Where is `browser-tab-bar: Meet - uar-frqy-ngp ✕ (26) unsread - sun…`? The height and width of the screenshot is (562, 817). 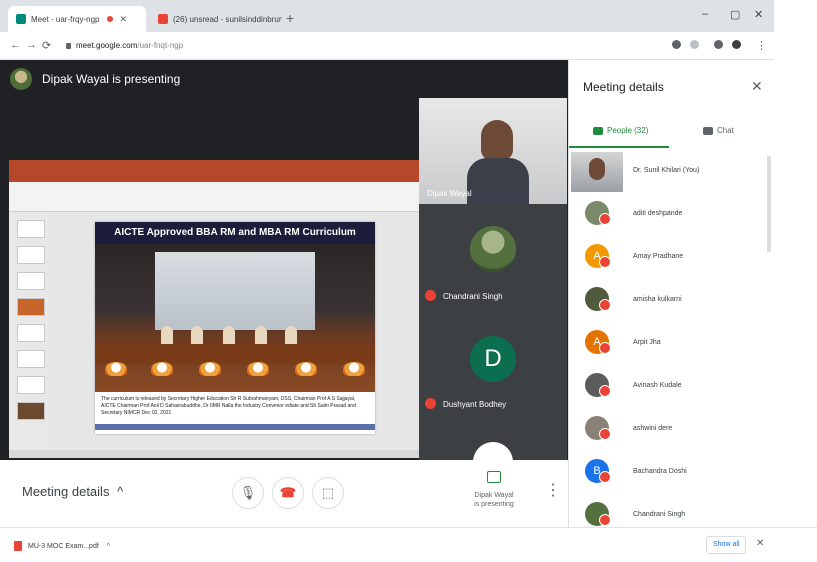 browser-tab-bar: Meet - uar-frqy-ngp ✕ (26) unsread - sun… is located at coordinates (387, 16).